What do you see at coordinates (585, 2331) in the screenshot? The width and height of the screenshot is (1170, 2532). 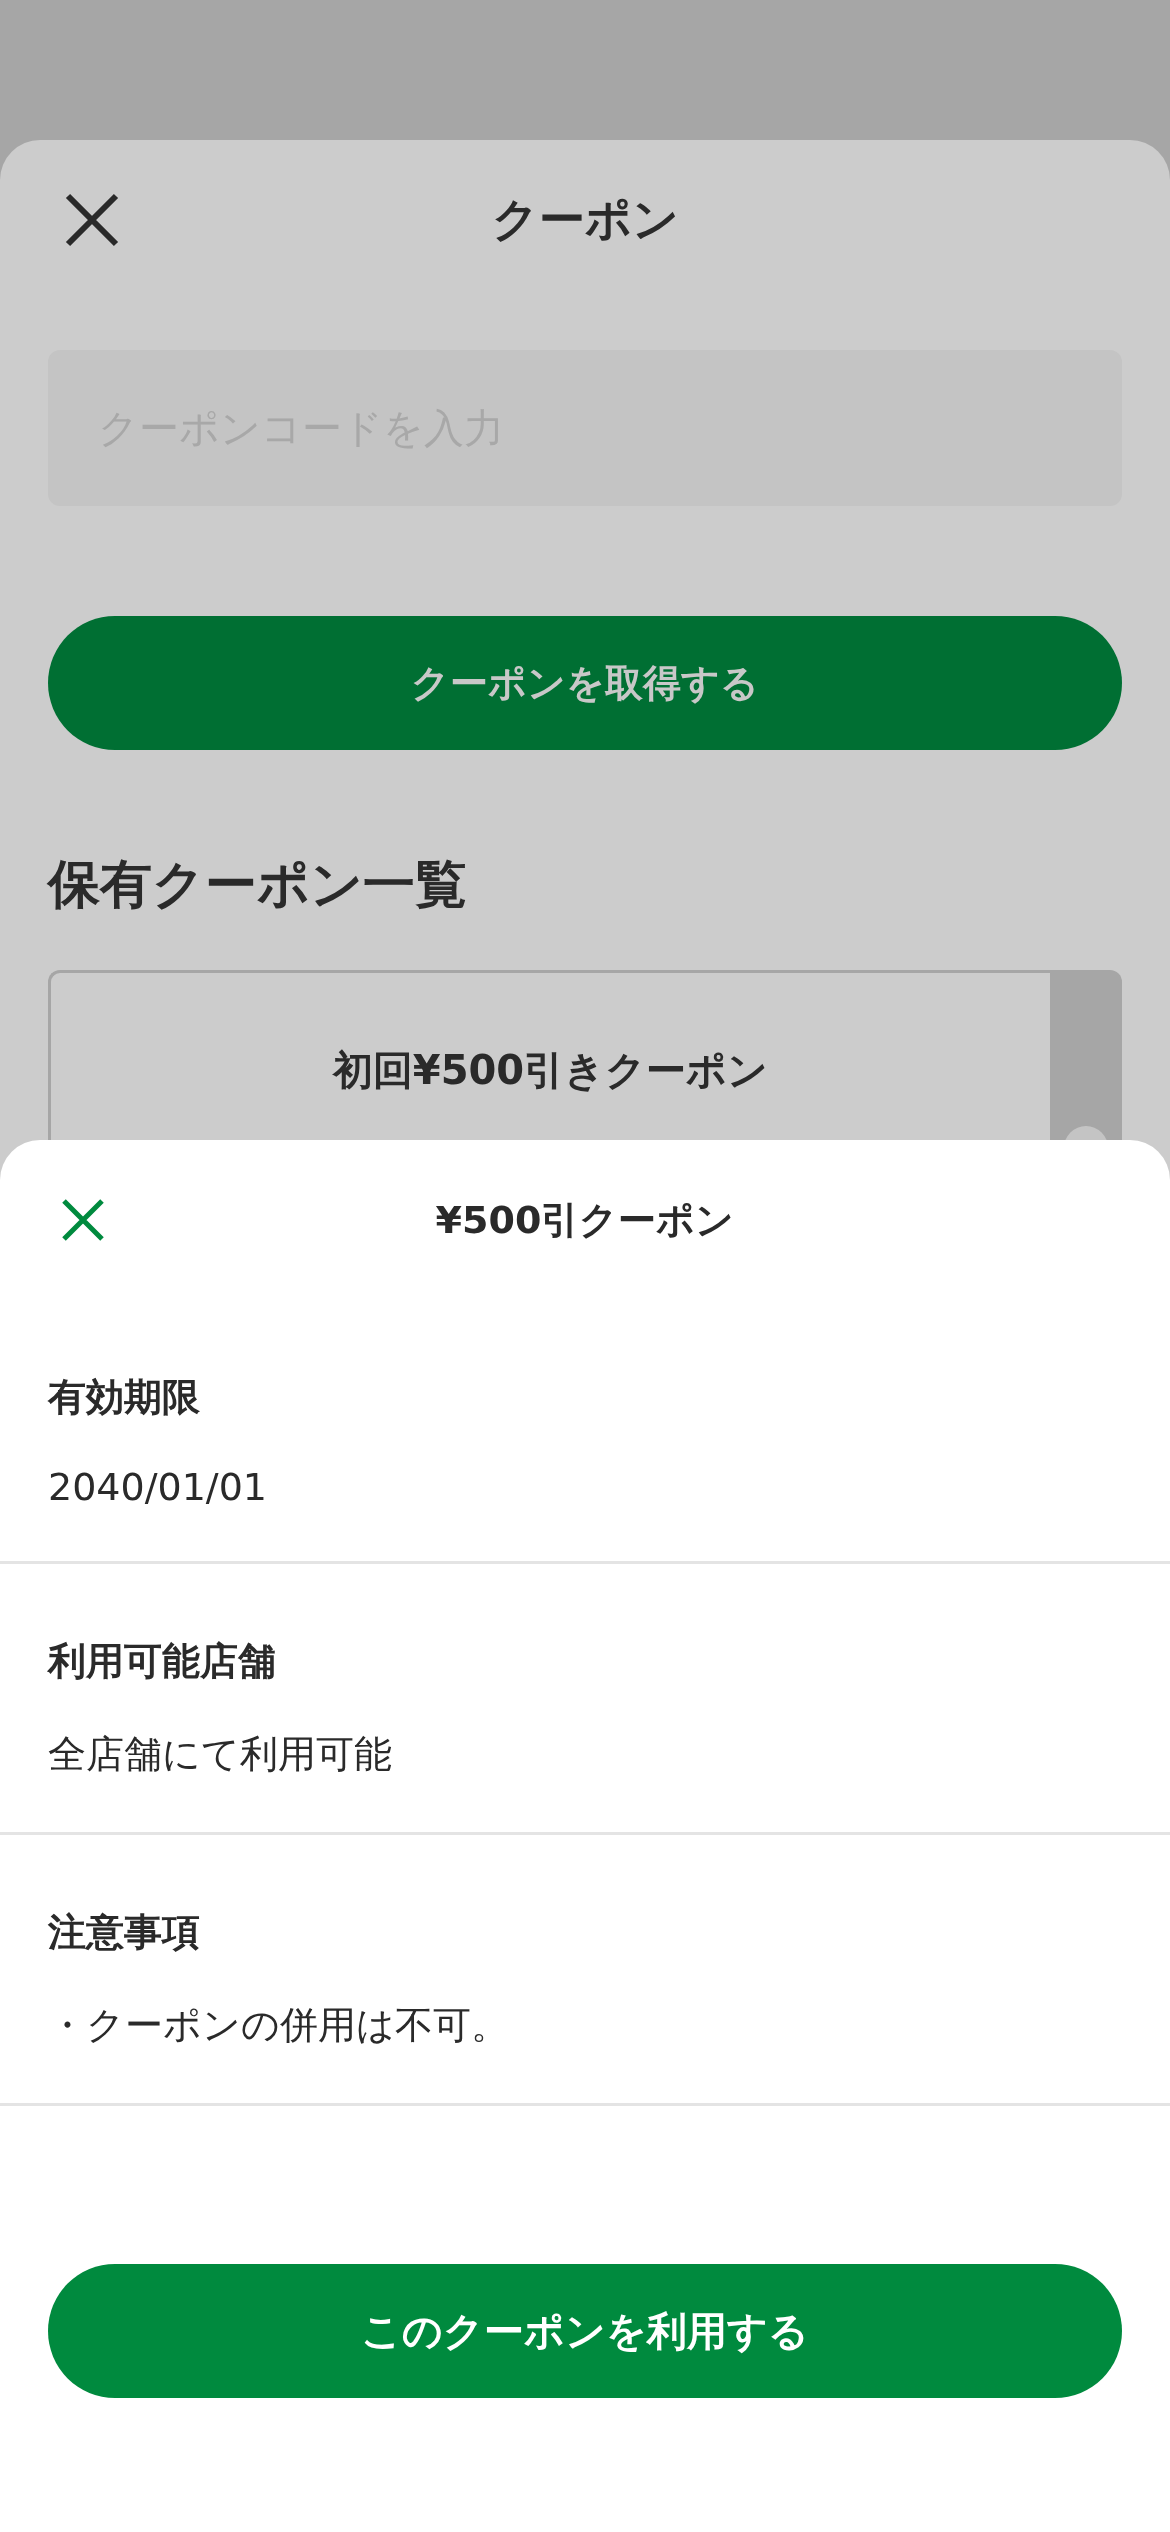 I see `use-coupon-button: このクーポンを利用する` at bounding box center [585, 2331].